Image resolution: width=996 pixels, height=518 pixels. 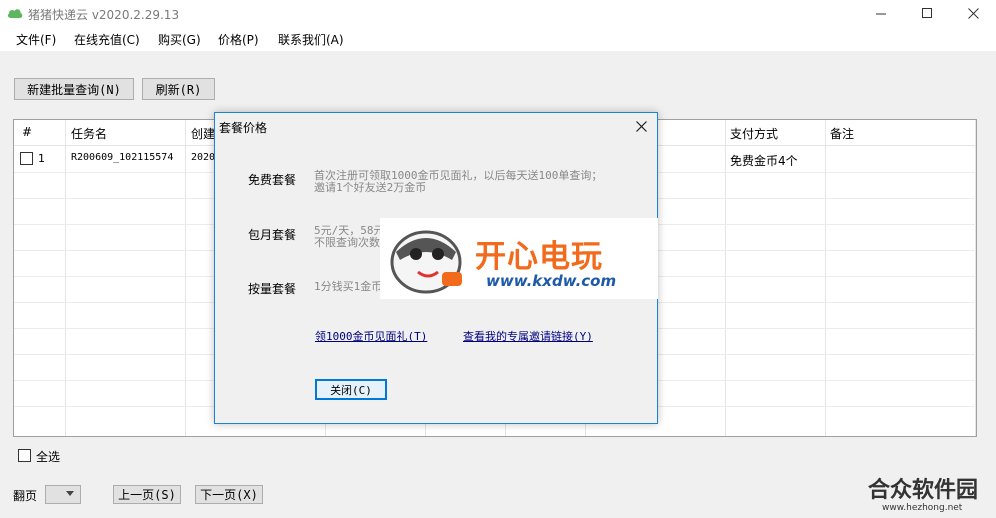 I want to click on maximize-icon, so click(x=926, y=12).